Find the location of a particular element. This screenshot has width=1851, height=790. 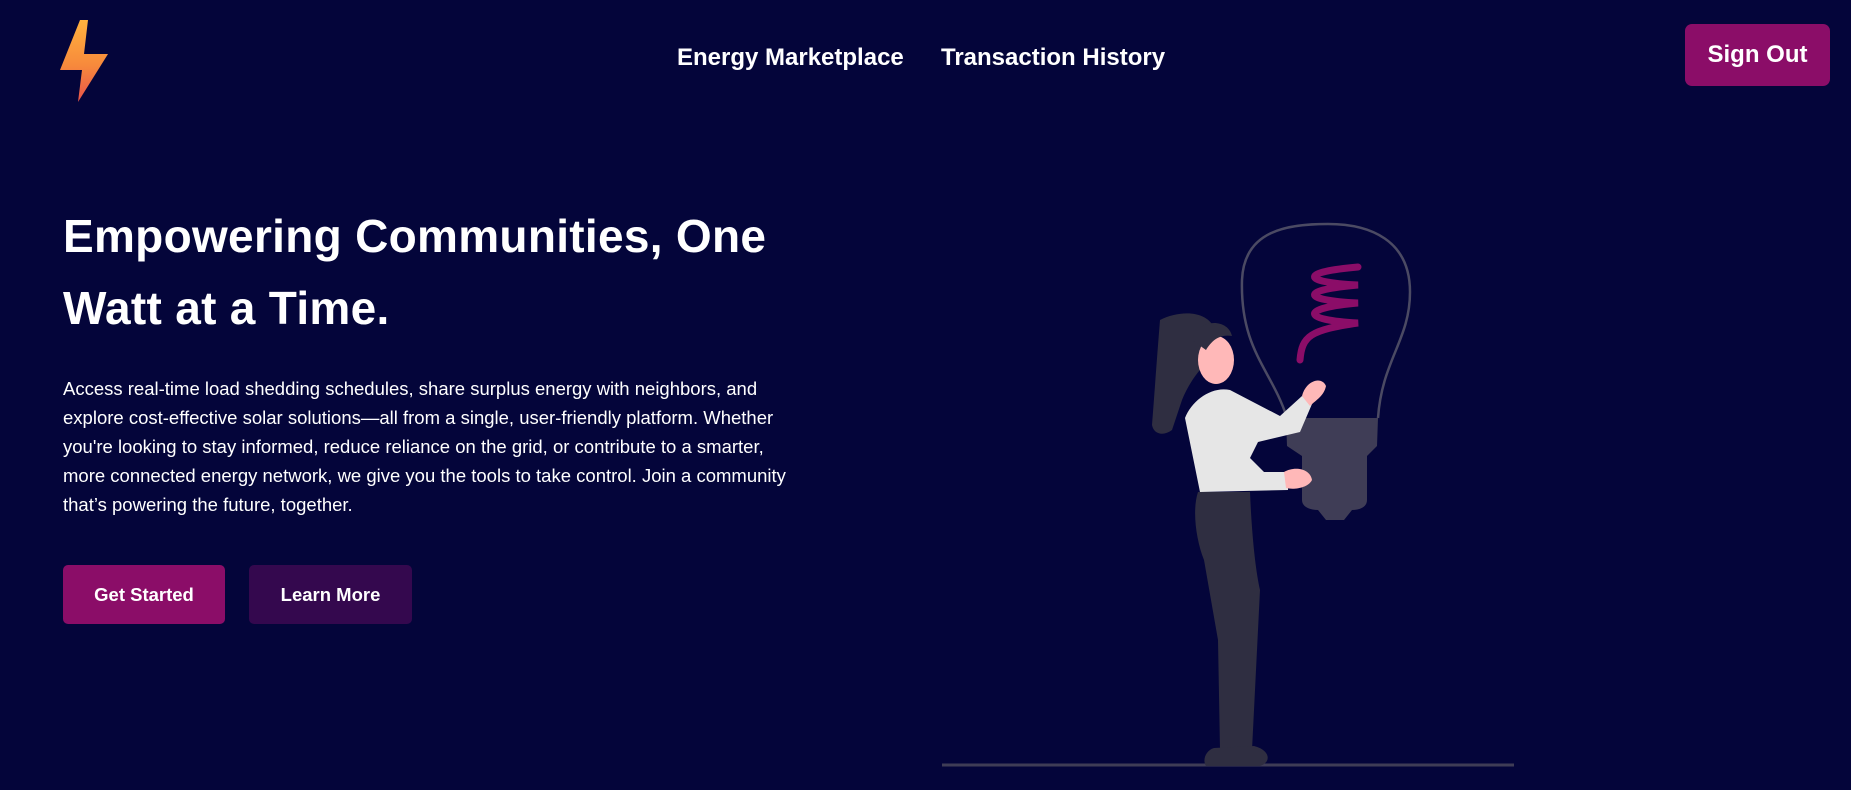

hero-title-line-2: Watt at a Time. is located at coordinates (226, 308).